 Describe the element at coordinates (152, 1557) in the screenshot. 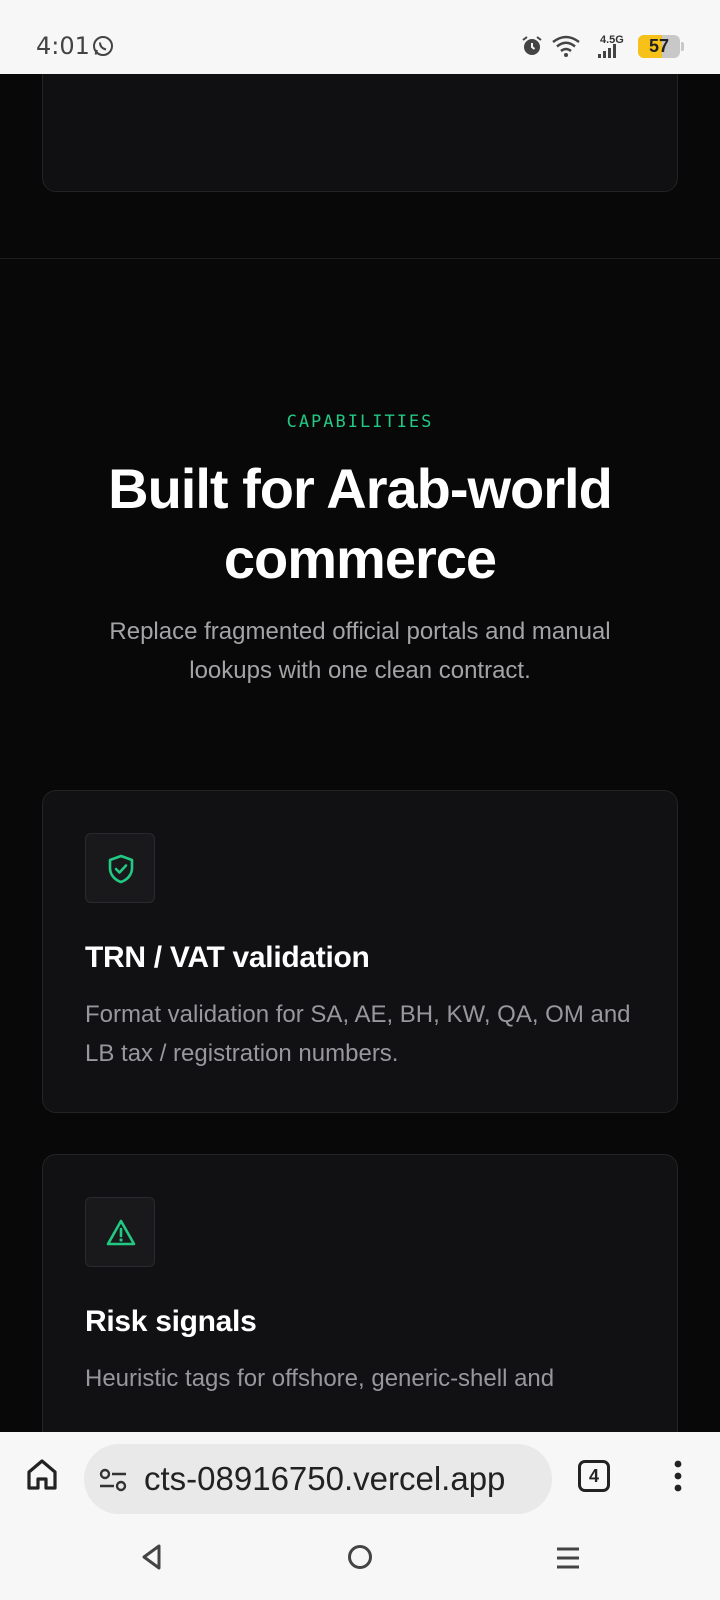

I see `back-icon` at that location.